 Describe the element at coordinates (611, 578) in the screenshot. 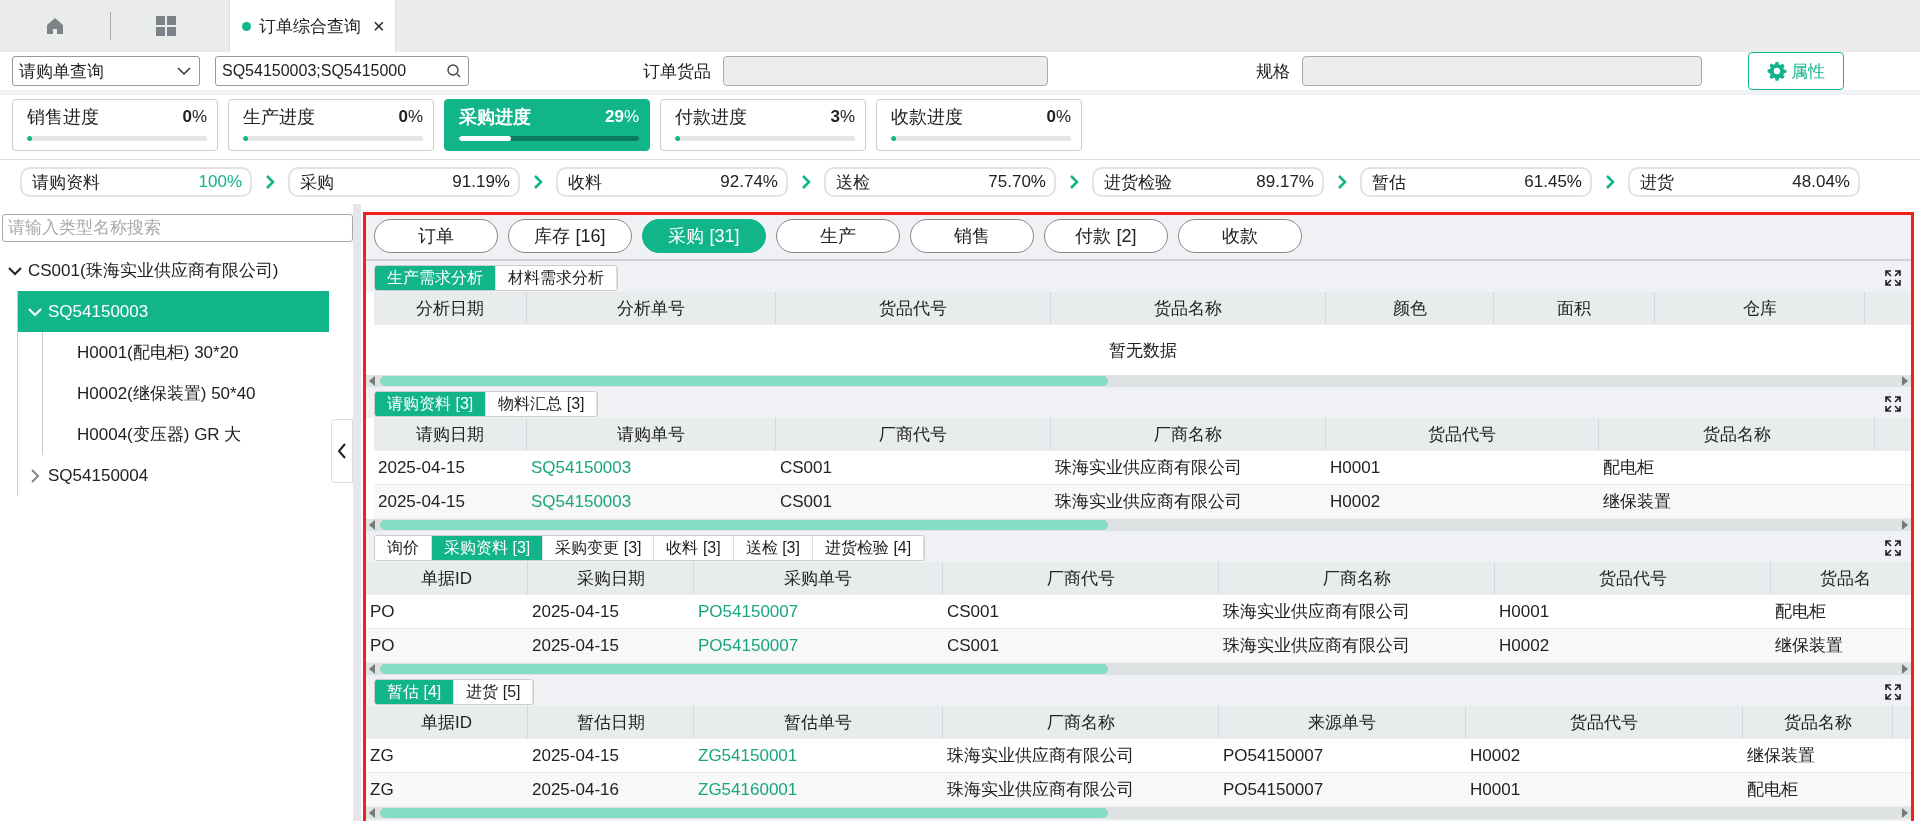

I see `column-header: 采购日期` at that location.